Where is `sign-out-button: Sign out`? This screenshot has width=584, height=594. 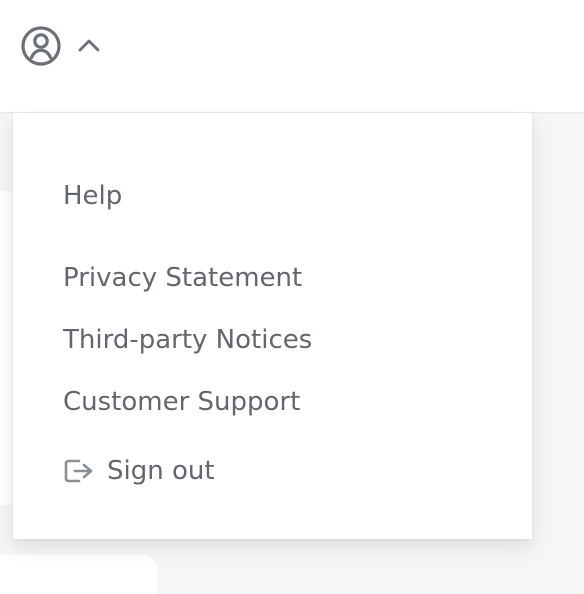 sign-out-button: Sign out is located at coordinates (139, 471).